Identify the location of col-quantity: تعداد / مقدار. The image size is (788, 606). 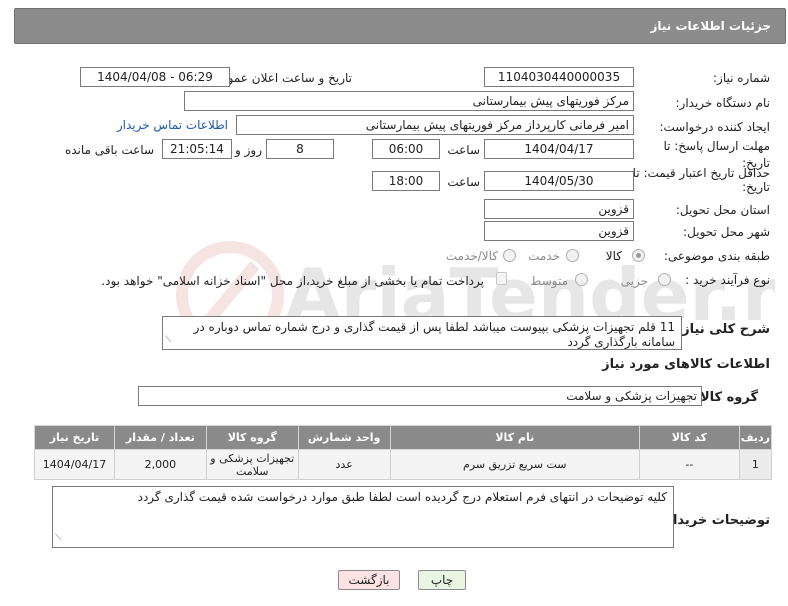
(160, 437).